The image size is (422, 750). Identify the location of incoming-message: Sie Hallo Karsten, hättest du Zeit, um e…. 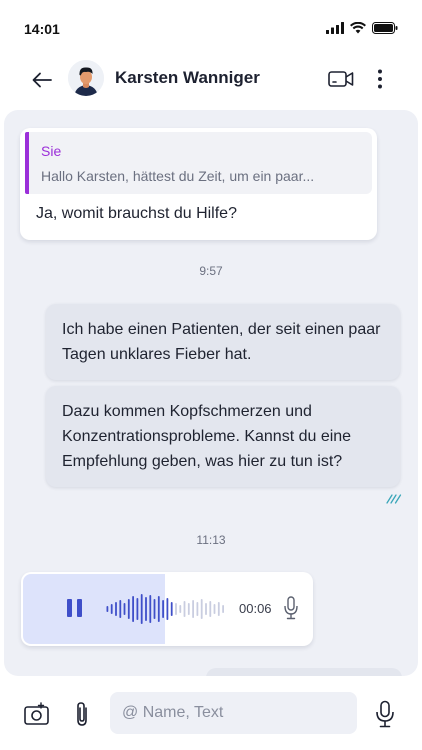
(198, 184).